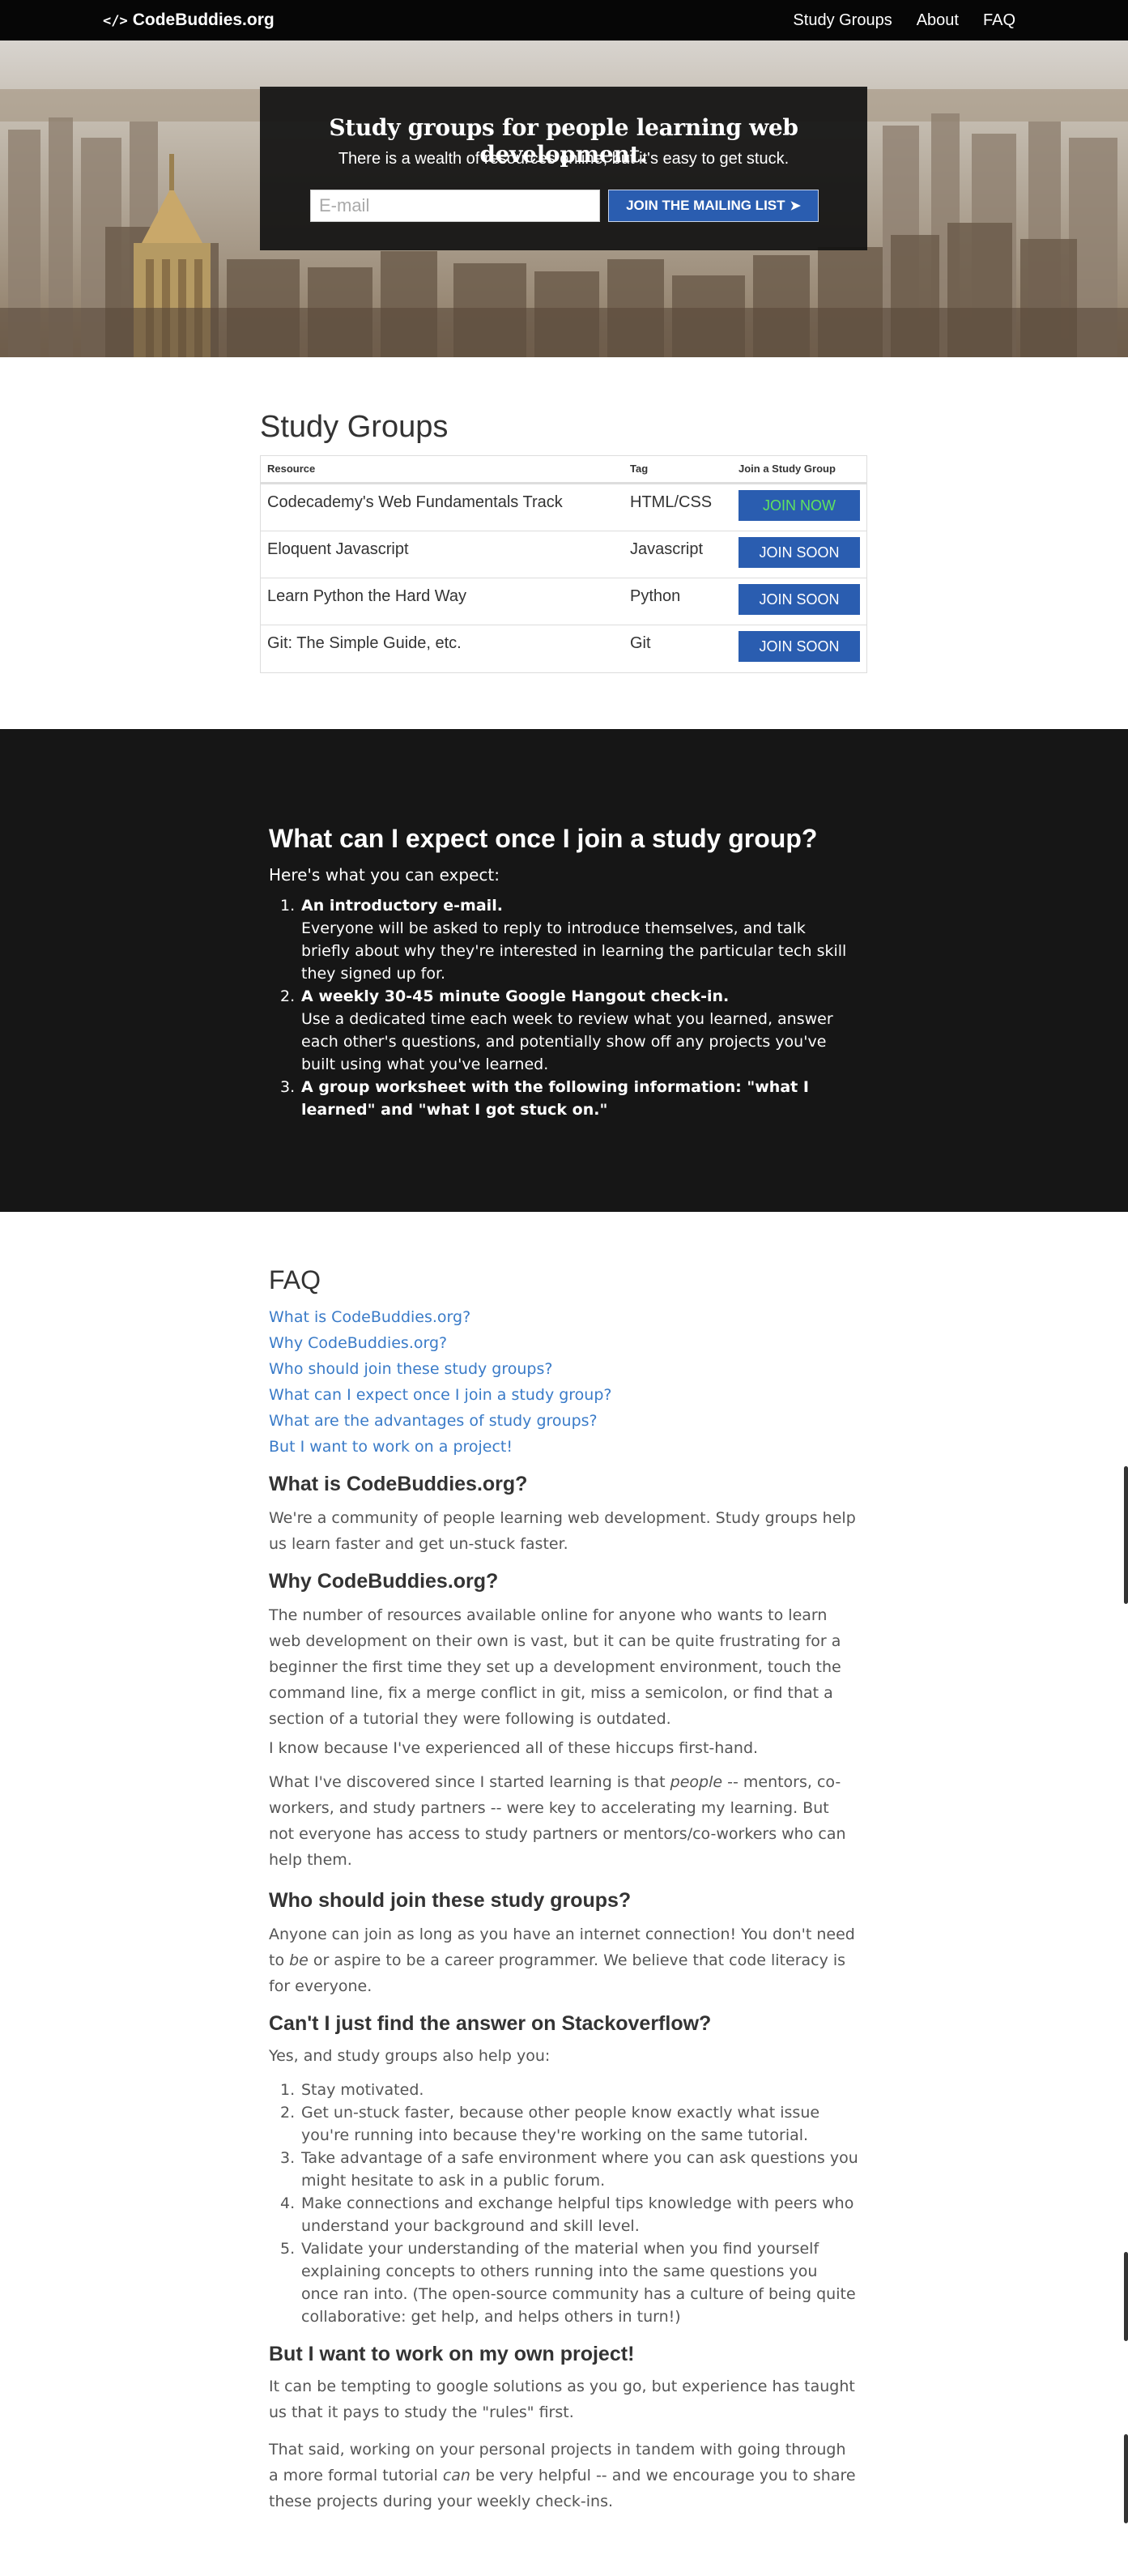  What do you see at coordinates (799, 505) in the screenshot?
I see `join-now-button: JOIN NOW` at bounding box center [799, 505].